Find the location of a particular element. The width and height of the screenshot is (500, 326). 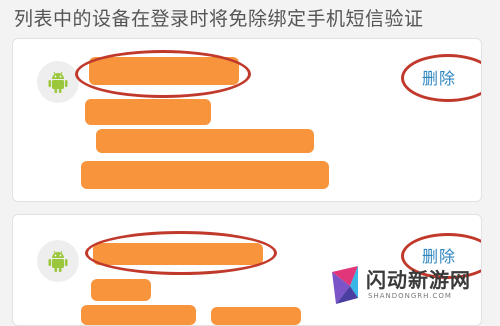

watermark-logo-icon is located at coordinates (345, 285).